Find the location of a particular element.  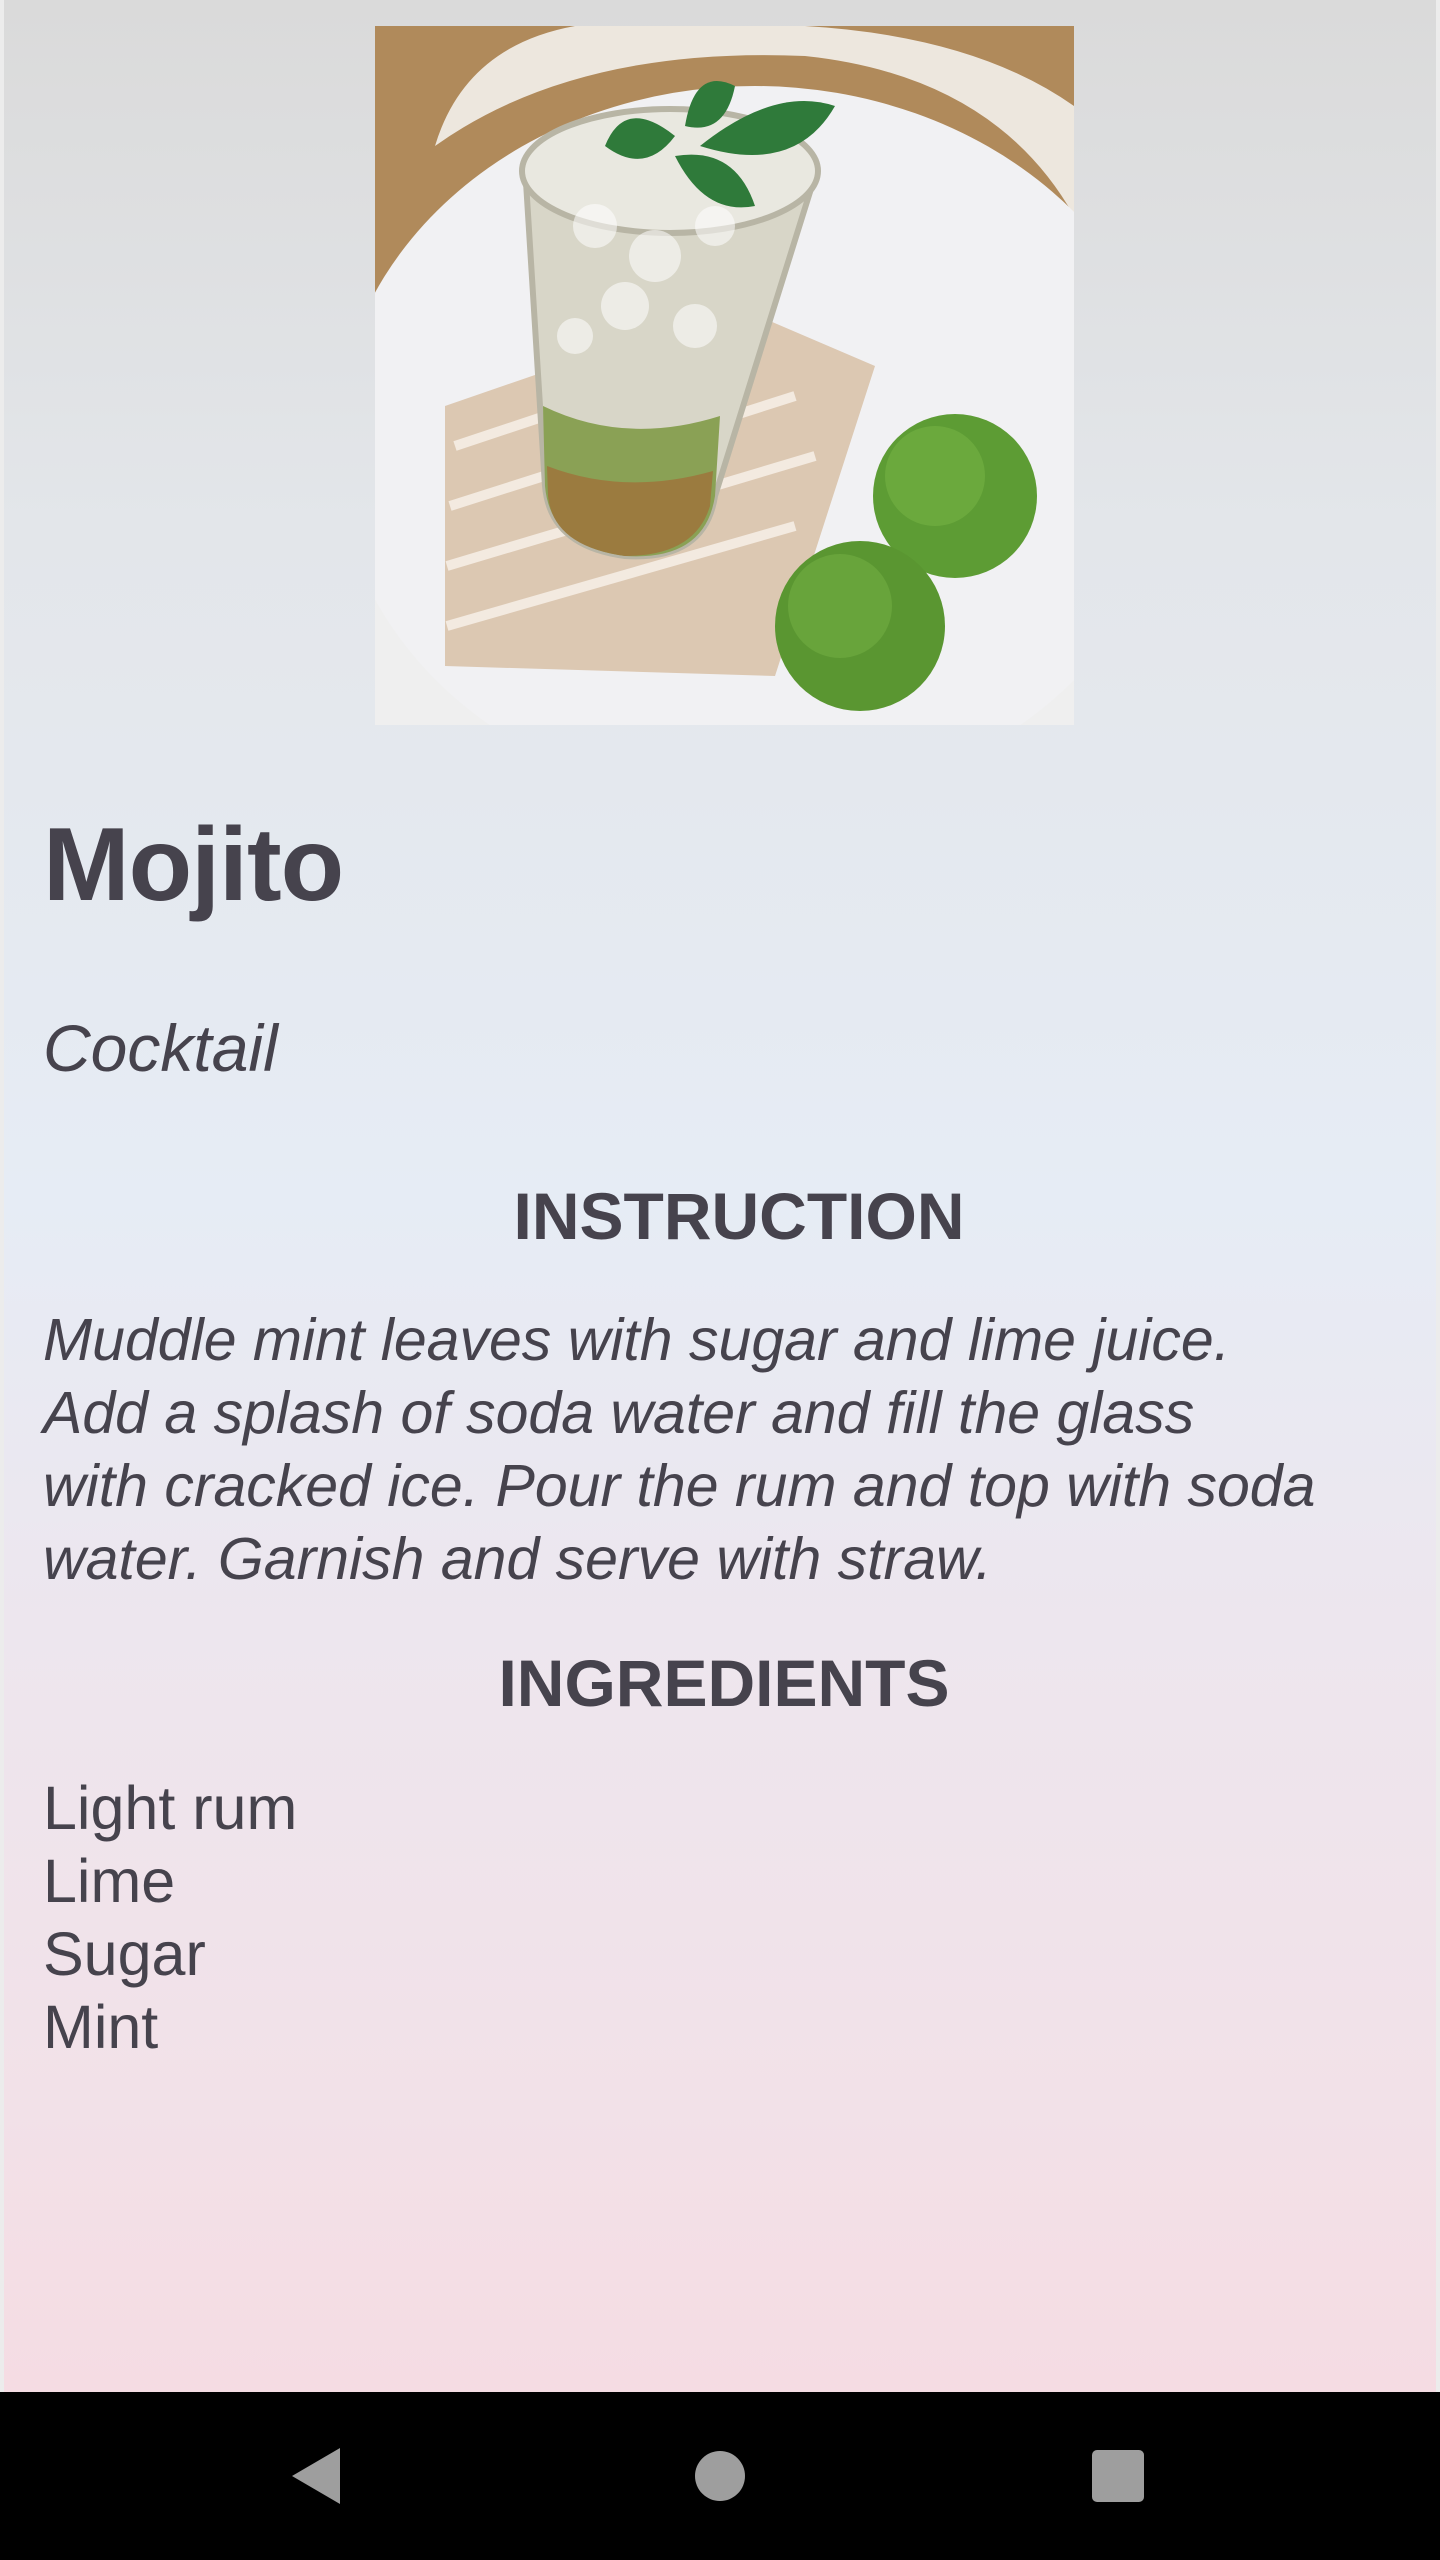

recents-square-icon is located at coordinates (1118, 2476).